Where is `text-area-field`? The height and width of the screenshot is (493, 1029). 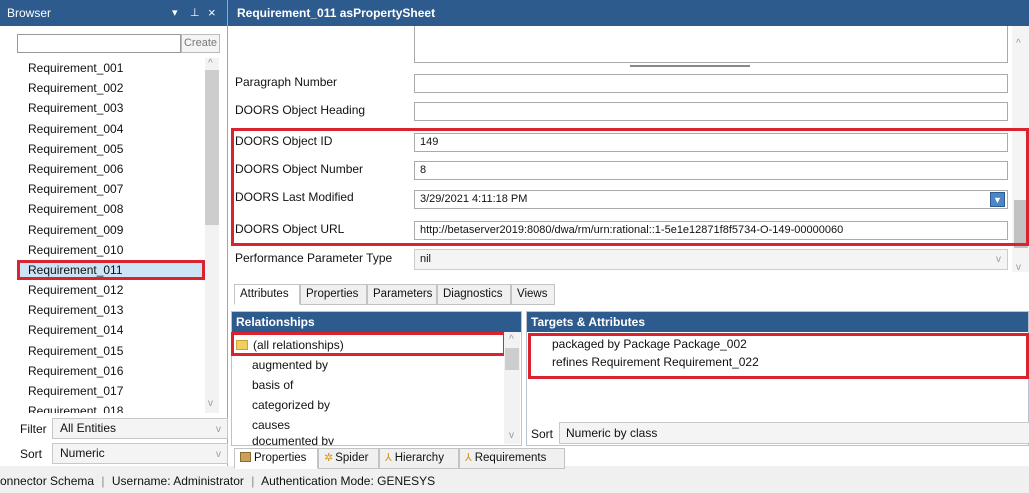 text-area-field is located at coordinates (711, 44).